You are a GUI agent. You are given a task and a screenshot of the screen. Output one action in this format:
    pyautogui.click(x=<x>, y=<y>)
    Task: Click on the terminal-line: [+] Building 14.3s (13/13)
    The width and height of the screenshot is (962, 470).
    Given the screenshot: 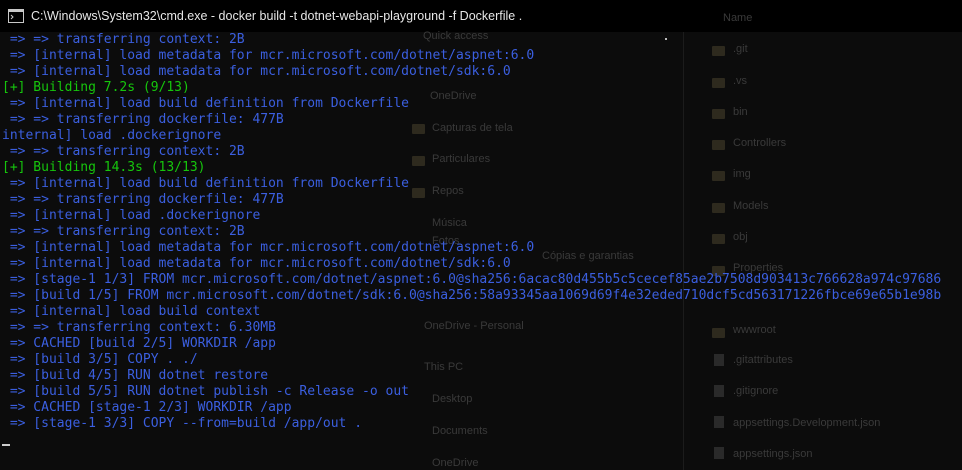 What is the action you would take?
    pyautogui.click(x=104, y=167)
    